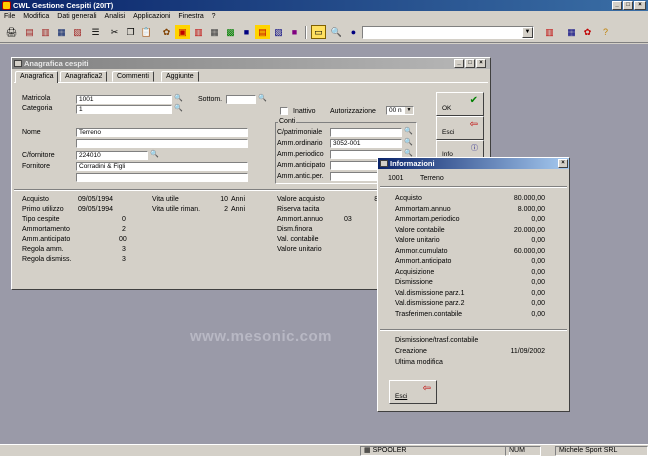 This screenshot has width=648, height=456. Describe the element at coordinates (617, 5) in the screenshot. I see `minimize-button: _` at that location.